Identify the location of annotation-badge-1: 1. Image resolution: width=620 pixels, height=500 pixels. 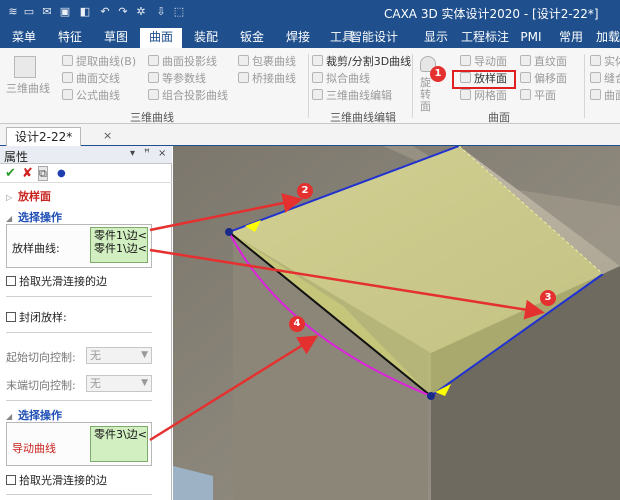
(438, 74).